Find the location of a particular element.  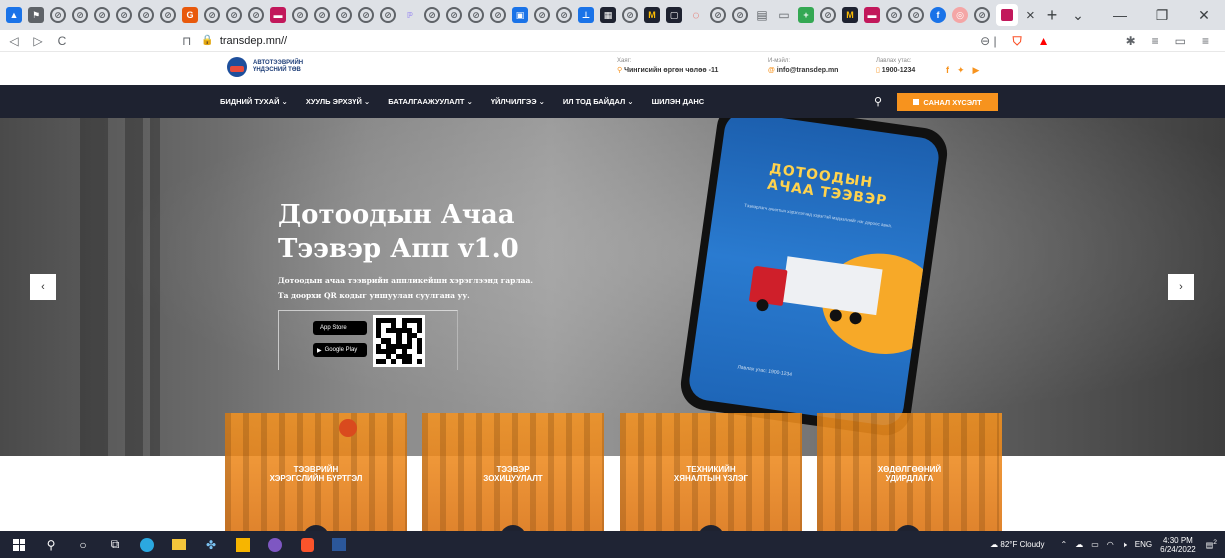

tab-favicon: ▤ is located at coordinates (762, 15).